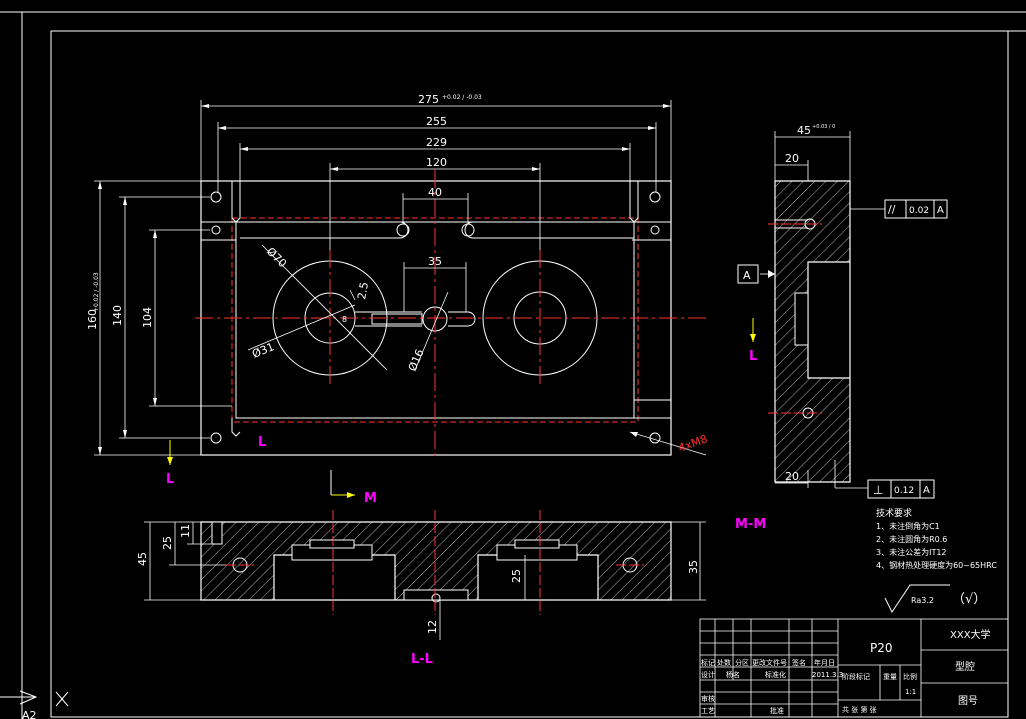 The height and width of the screenshot is (719, 1026). Describe the element at coordinates (968, 701) in the screenshot. I see `tb-drawing-no: 图号` at that location.